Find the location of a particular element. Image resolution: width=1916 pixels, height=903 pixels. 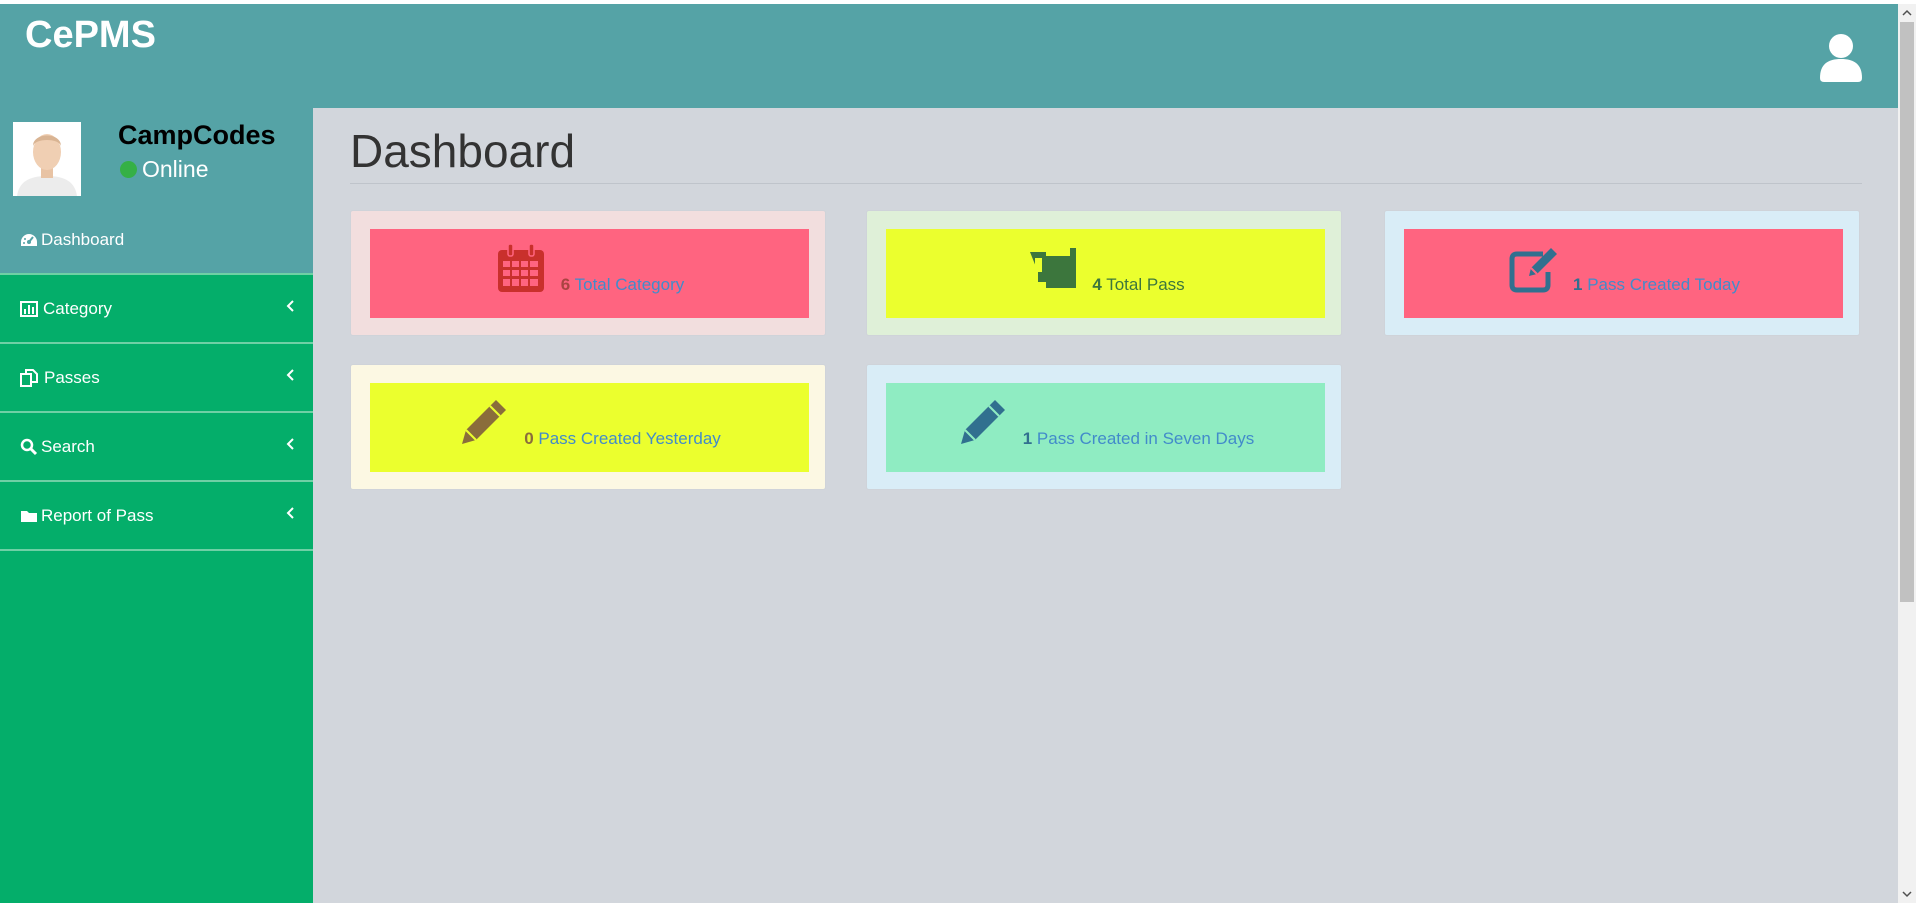

stat-card-inner: 6 Total Category is located at coordinates (589, 273).